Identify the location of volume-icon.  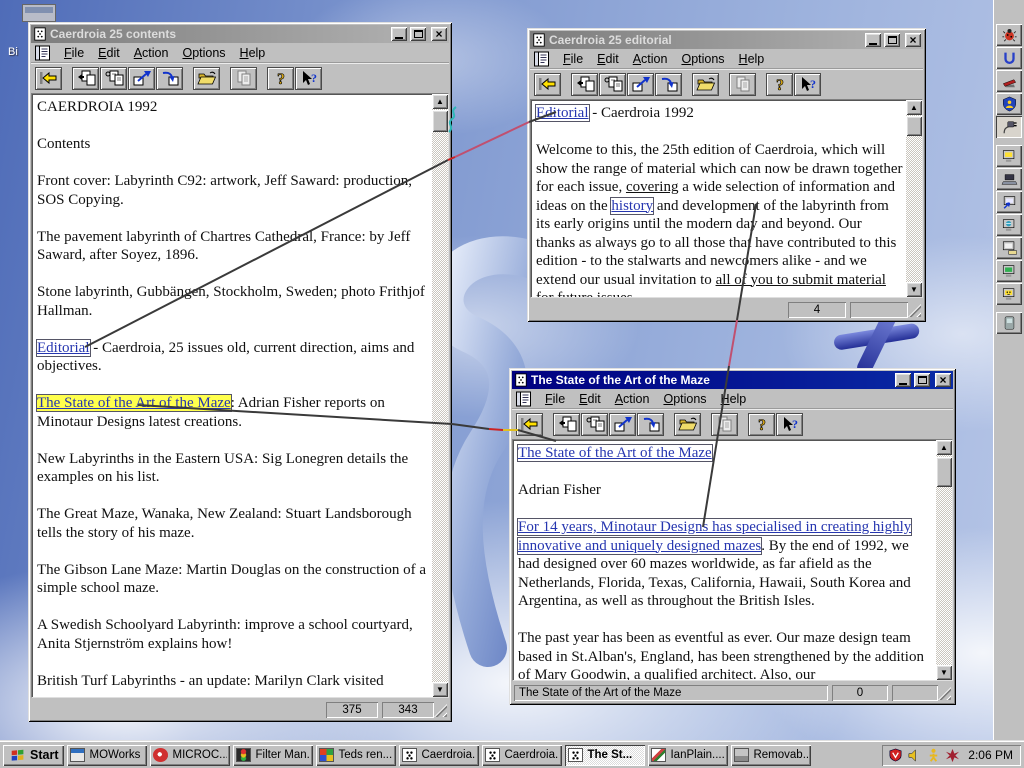
(914, 755).